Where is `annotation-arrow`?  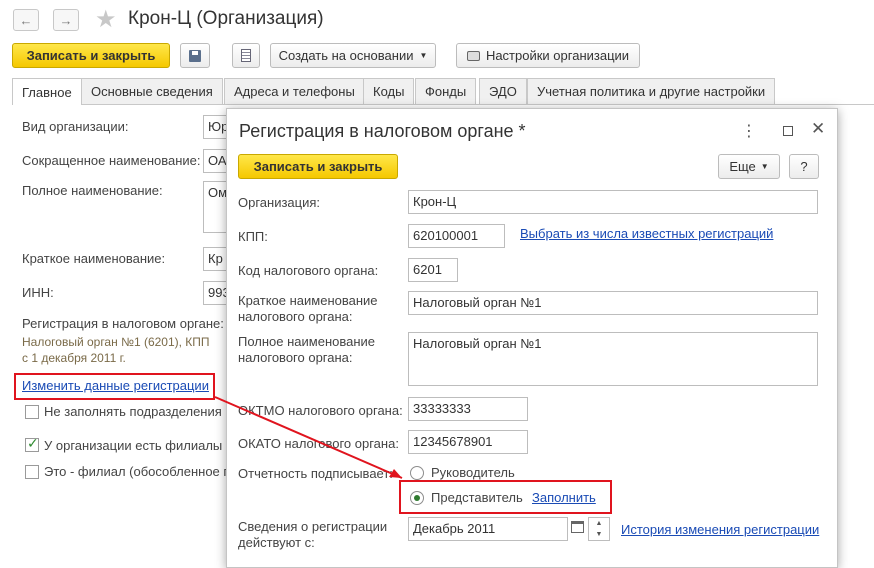 annotation-arrow is located at coordinates (308, 437).